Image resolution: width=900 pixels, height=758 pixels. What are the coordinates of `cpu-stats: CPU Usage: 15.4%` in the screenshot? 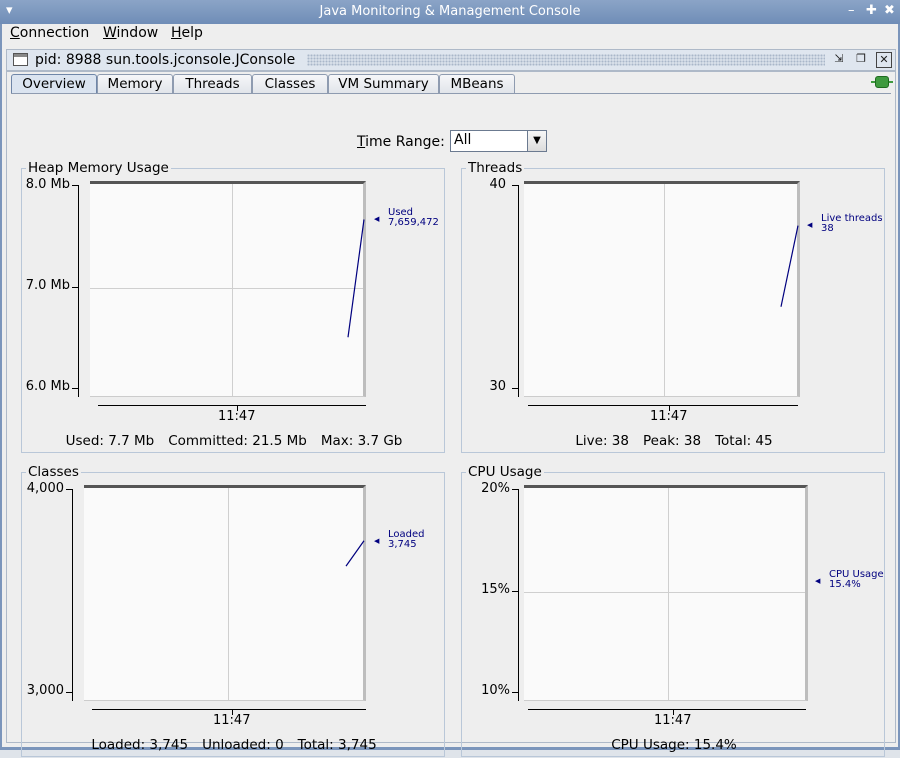 It's located at (674, 745).